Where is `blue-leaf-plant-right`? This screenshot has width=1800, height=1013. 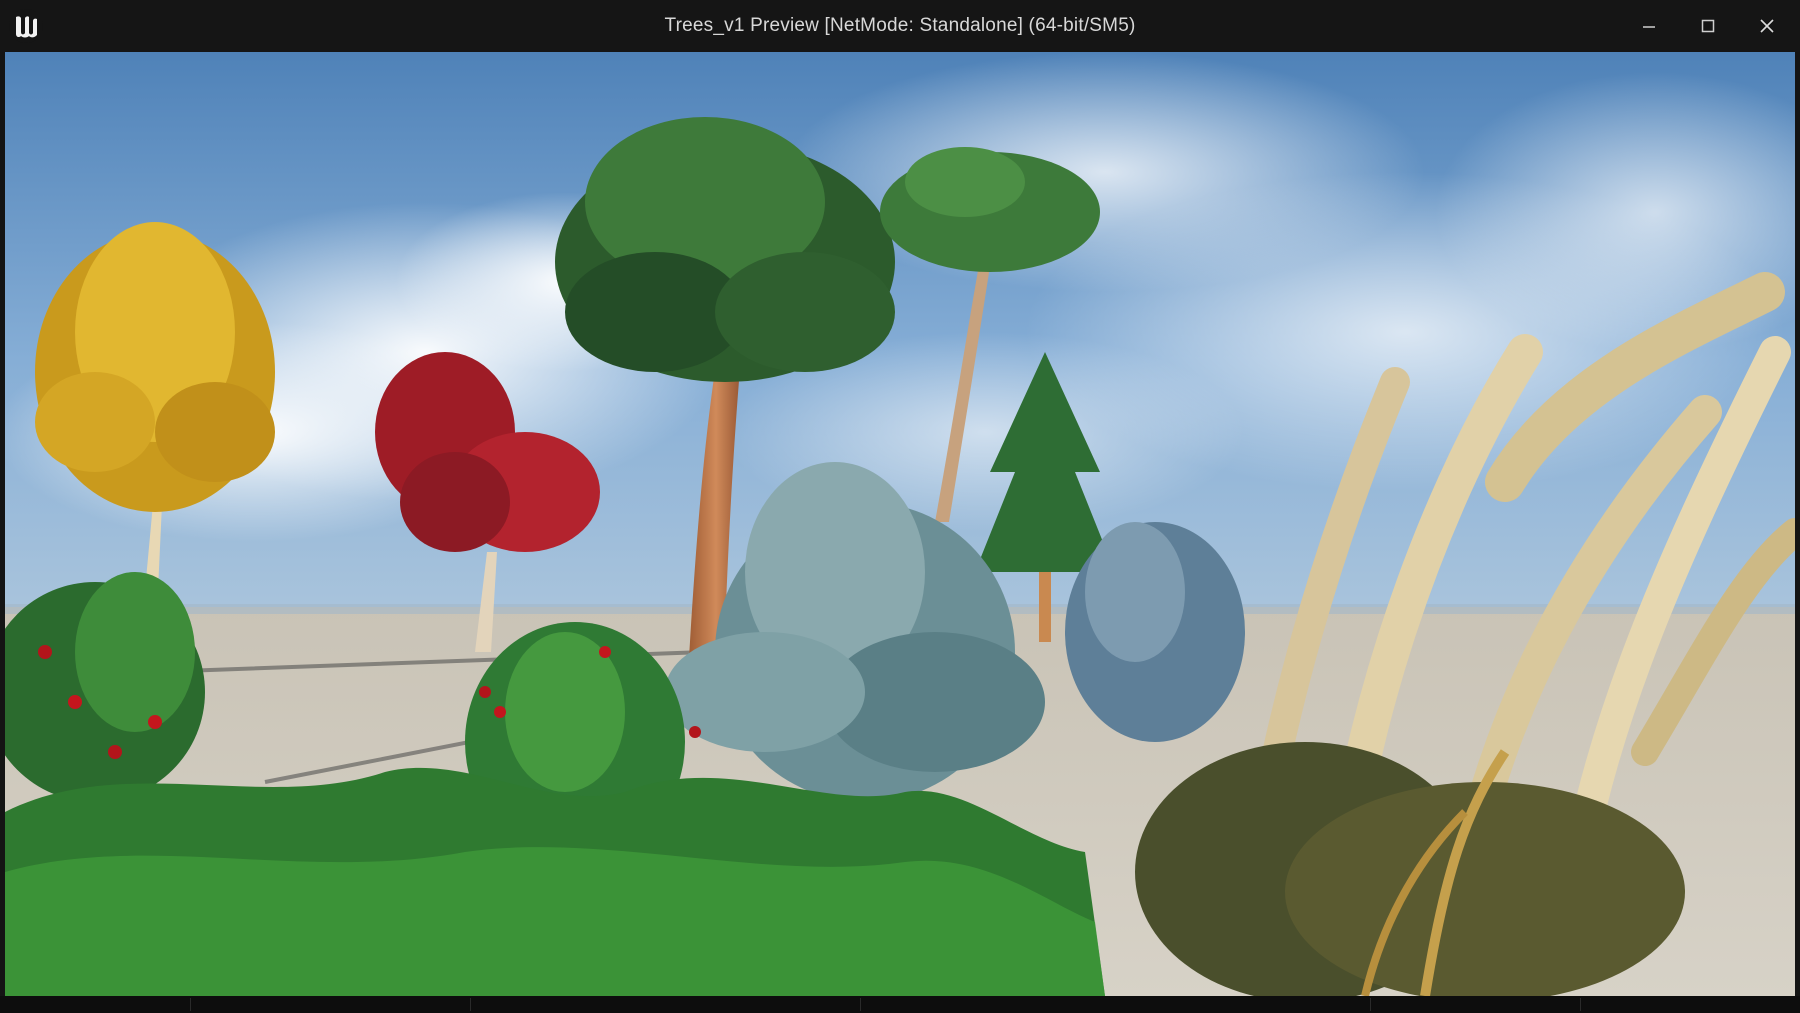 blue-leaf-plant-right is located at coordinates (1155, 632).